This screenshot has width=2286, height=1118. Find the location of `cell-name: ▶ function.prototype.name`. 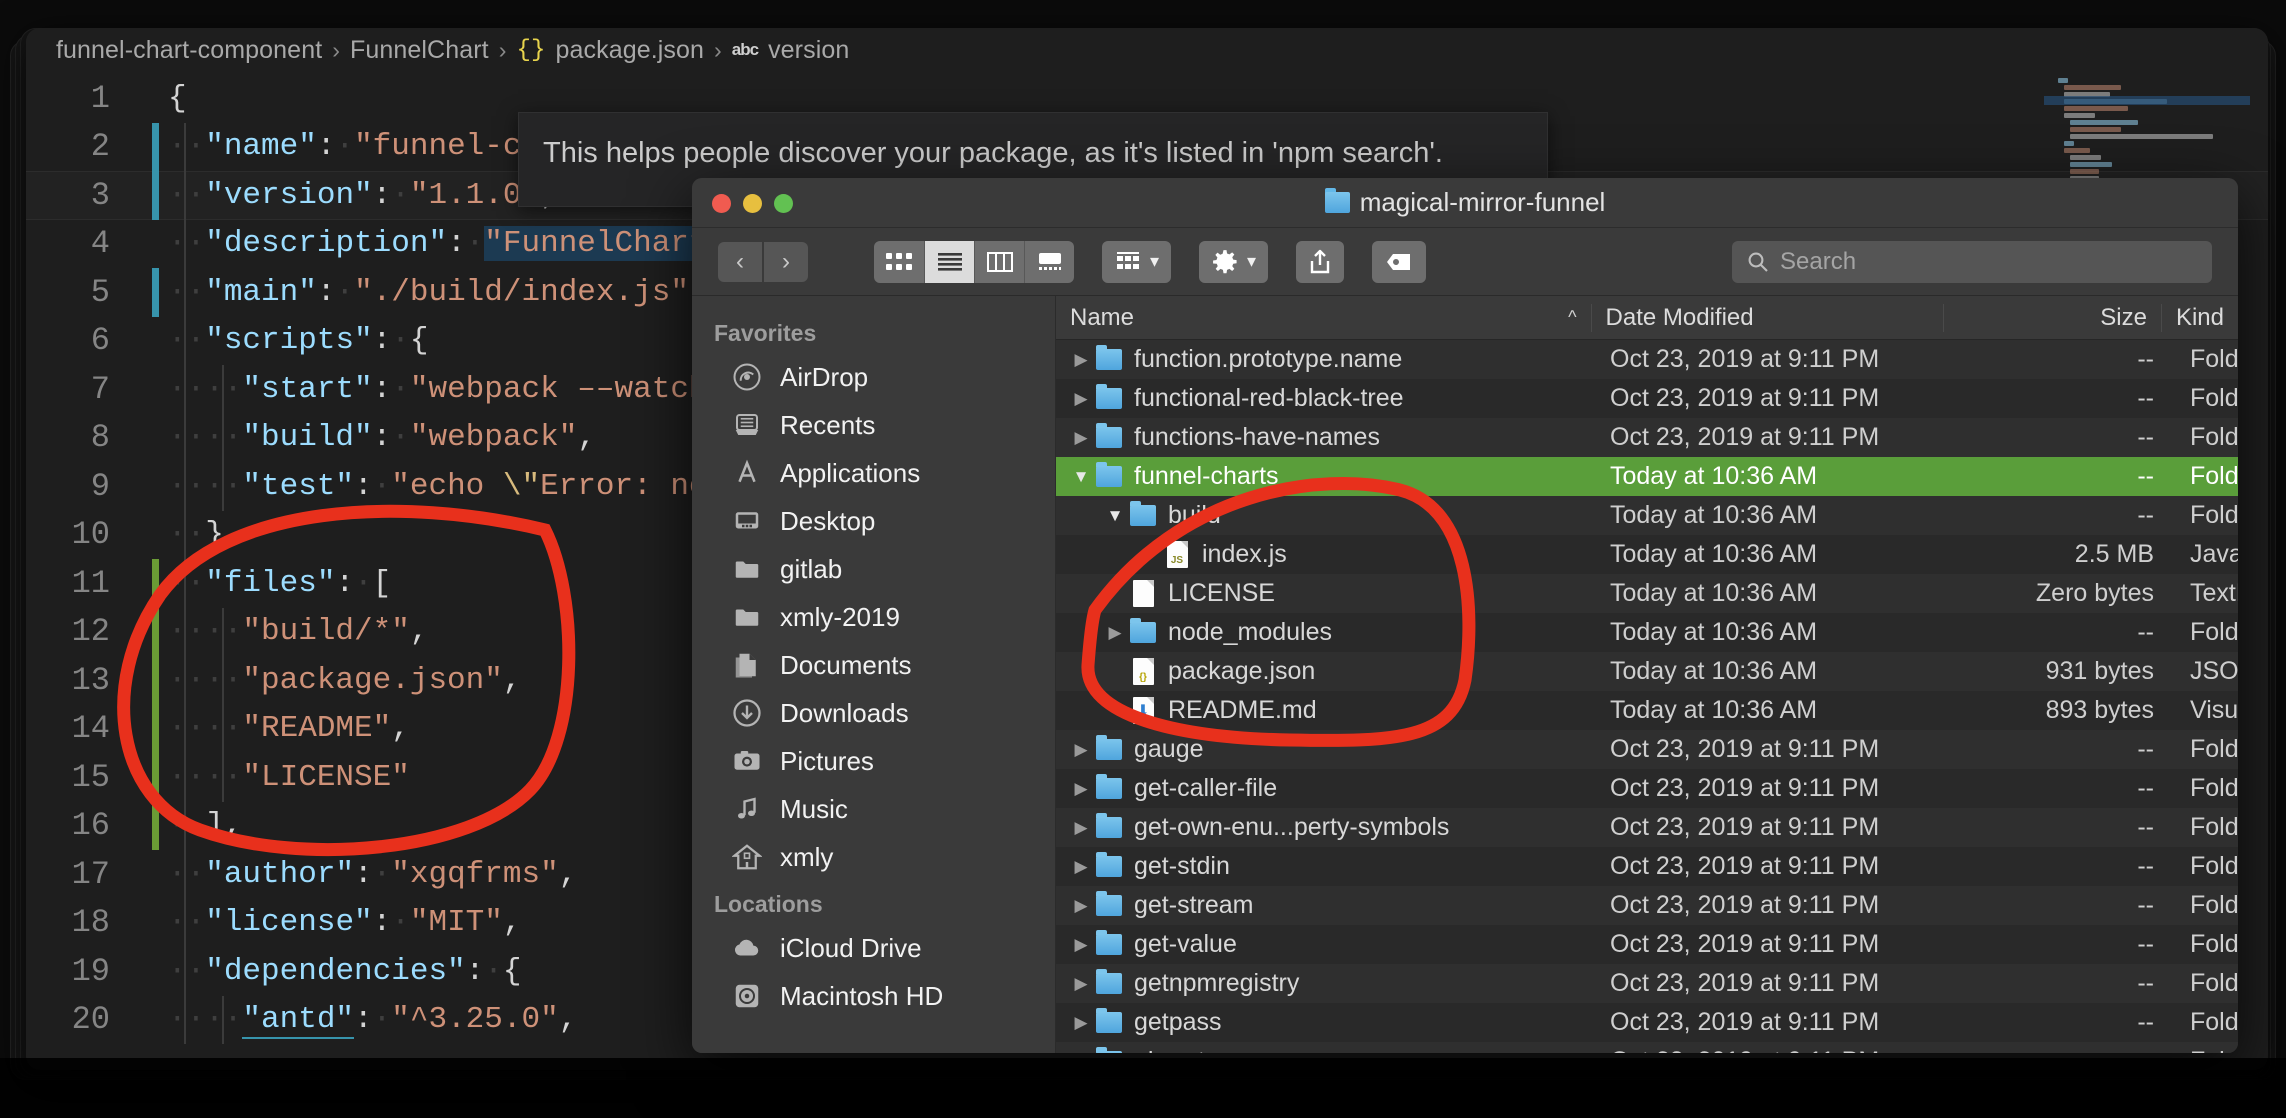

cell-name: ▶ function.prototype.name is located at coordinates (1326, 359).